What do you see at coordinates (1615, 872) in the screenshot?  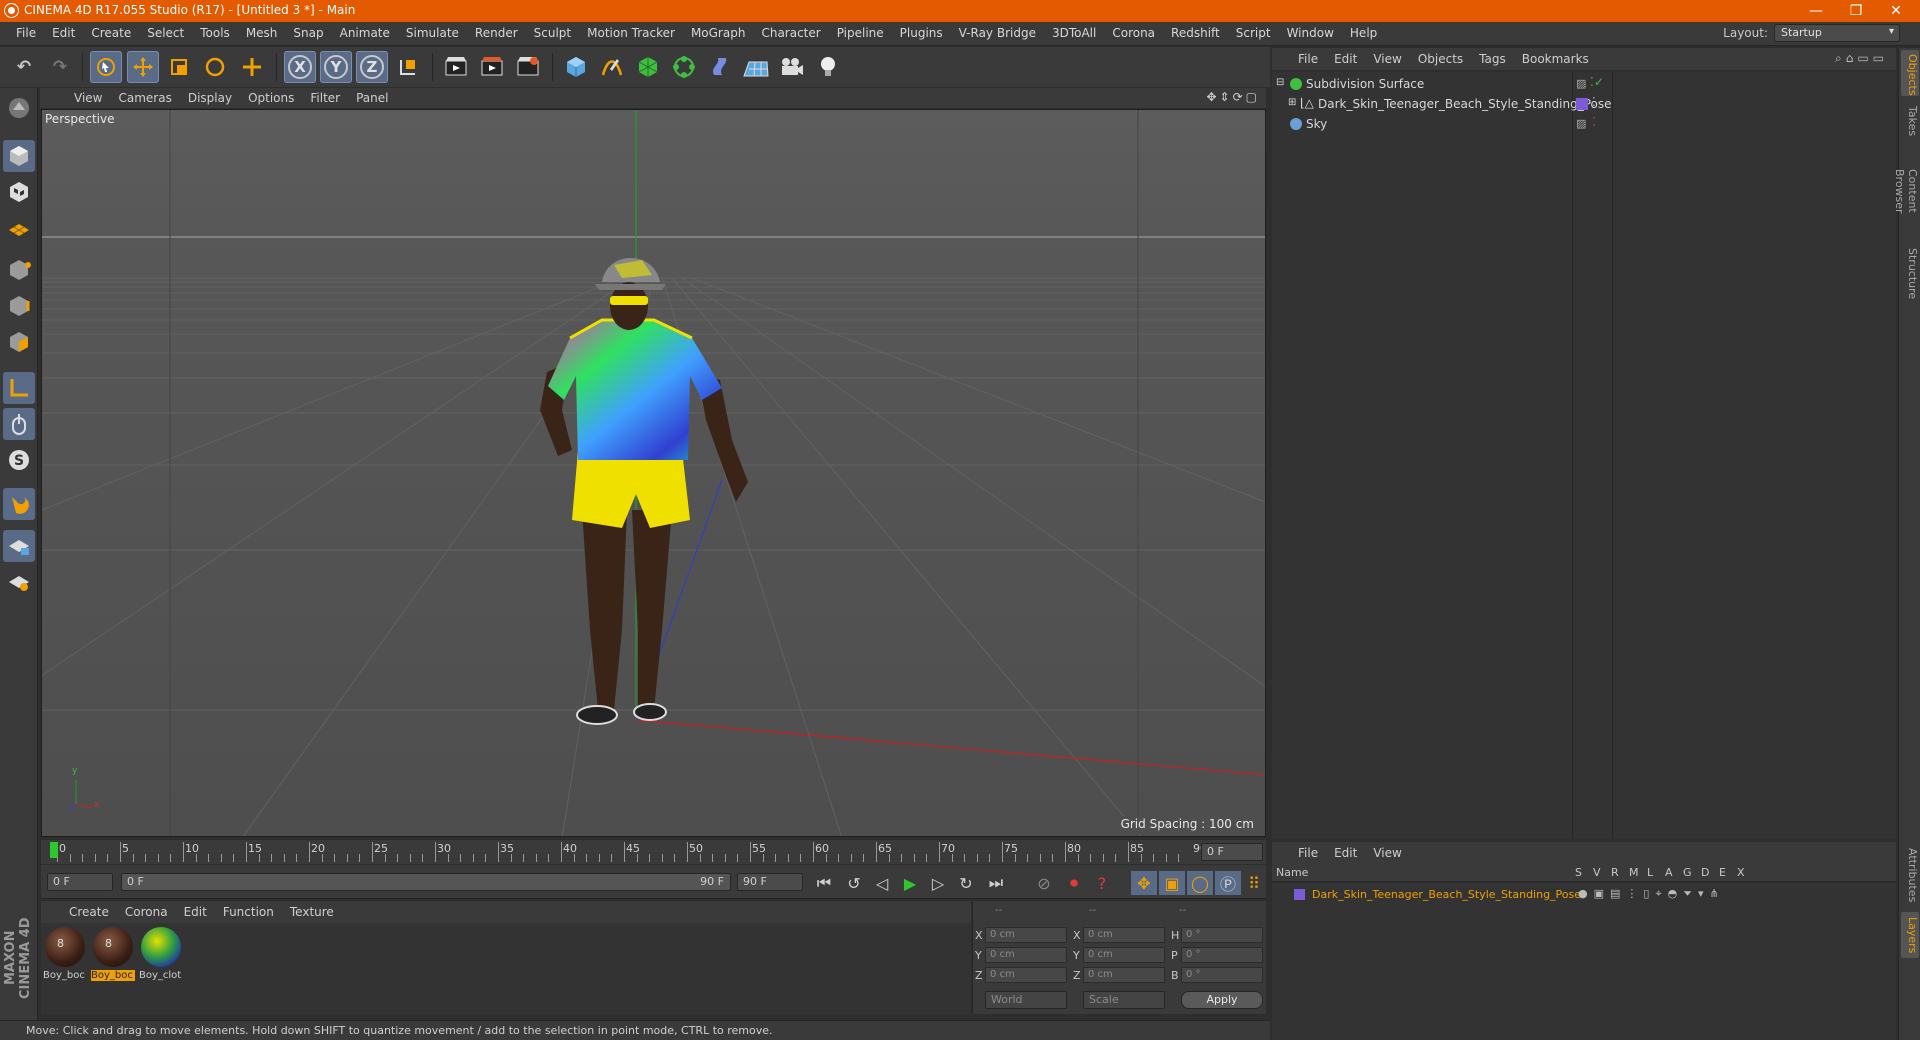 I see `layer-col-r: R` at bounding box center [1615, 872].